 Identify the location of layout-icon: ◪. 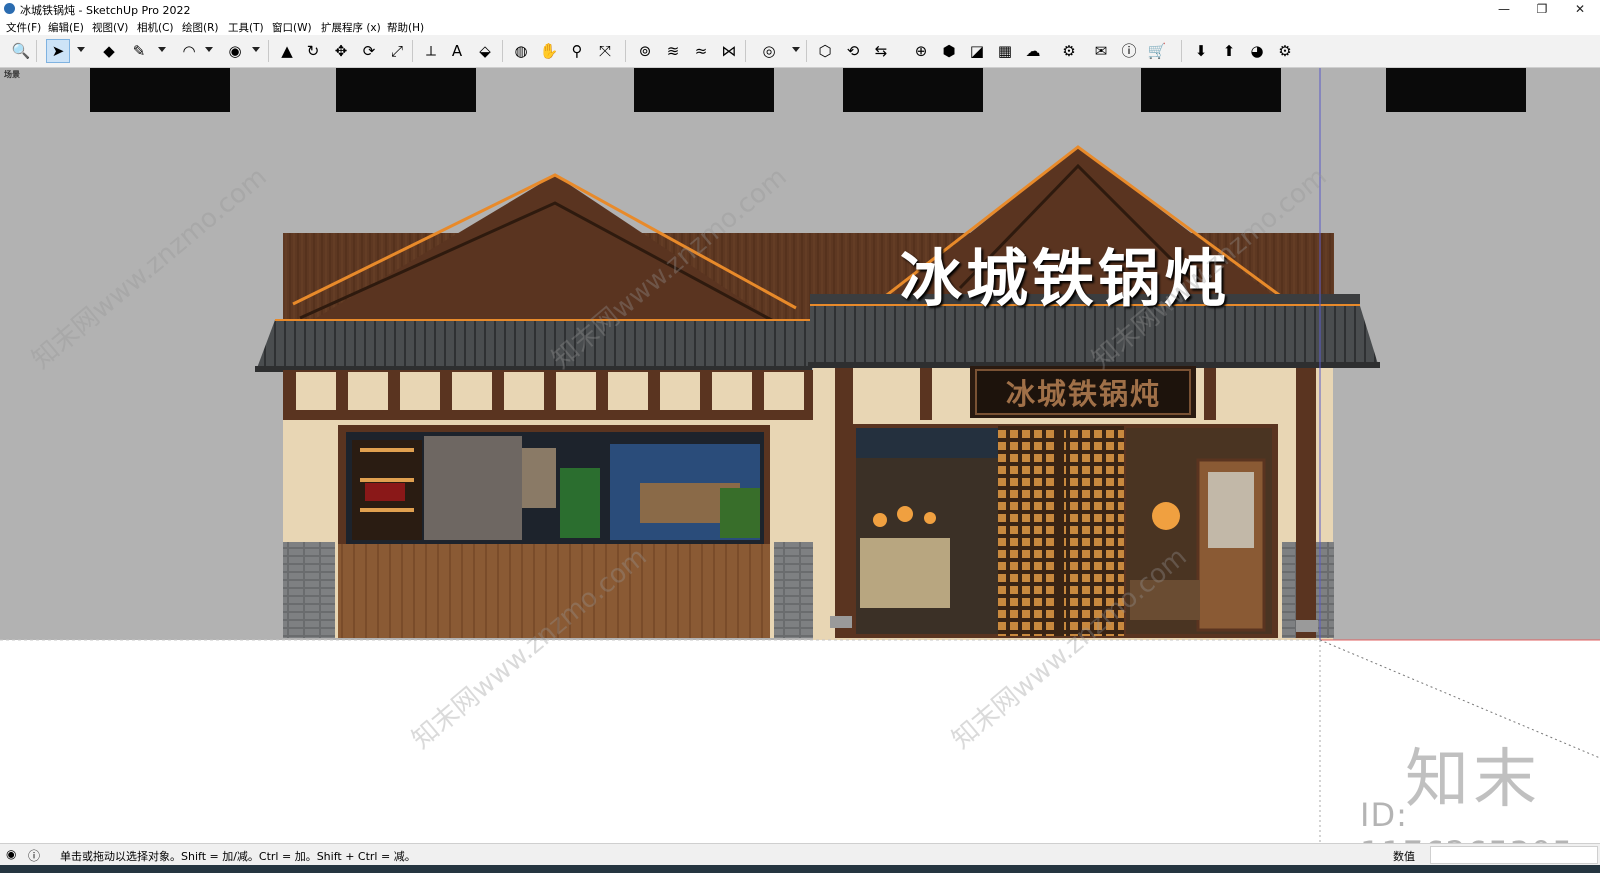
(977, 51).